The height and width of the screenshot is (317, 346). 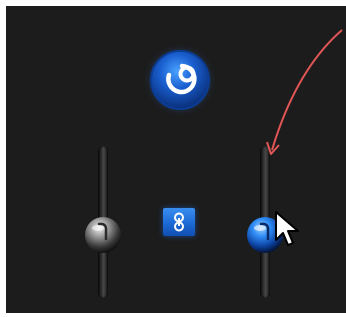 I want to click on link-toggle-button, so click(x=179, y=222).